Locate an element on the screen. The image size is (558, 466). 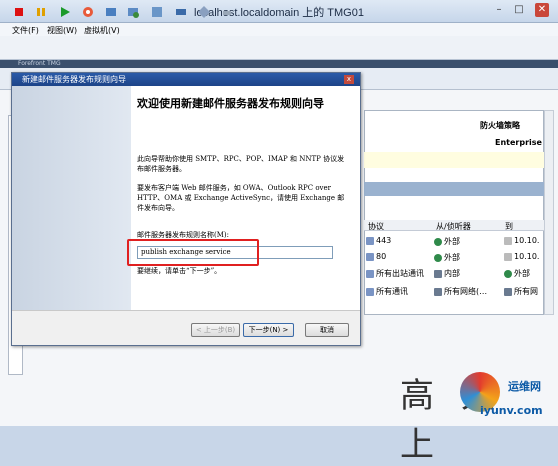
guest-titlebar is located at coordinates (279, 64).